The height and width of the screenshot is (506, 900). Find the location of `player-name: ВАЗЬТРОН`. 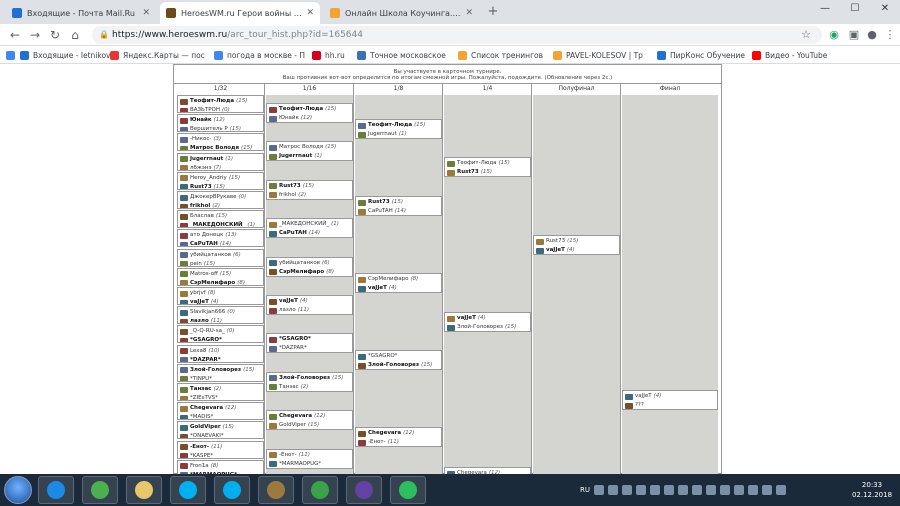

player-name: ВАЗЬТРОН is located at coordinates (205, 109).